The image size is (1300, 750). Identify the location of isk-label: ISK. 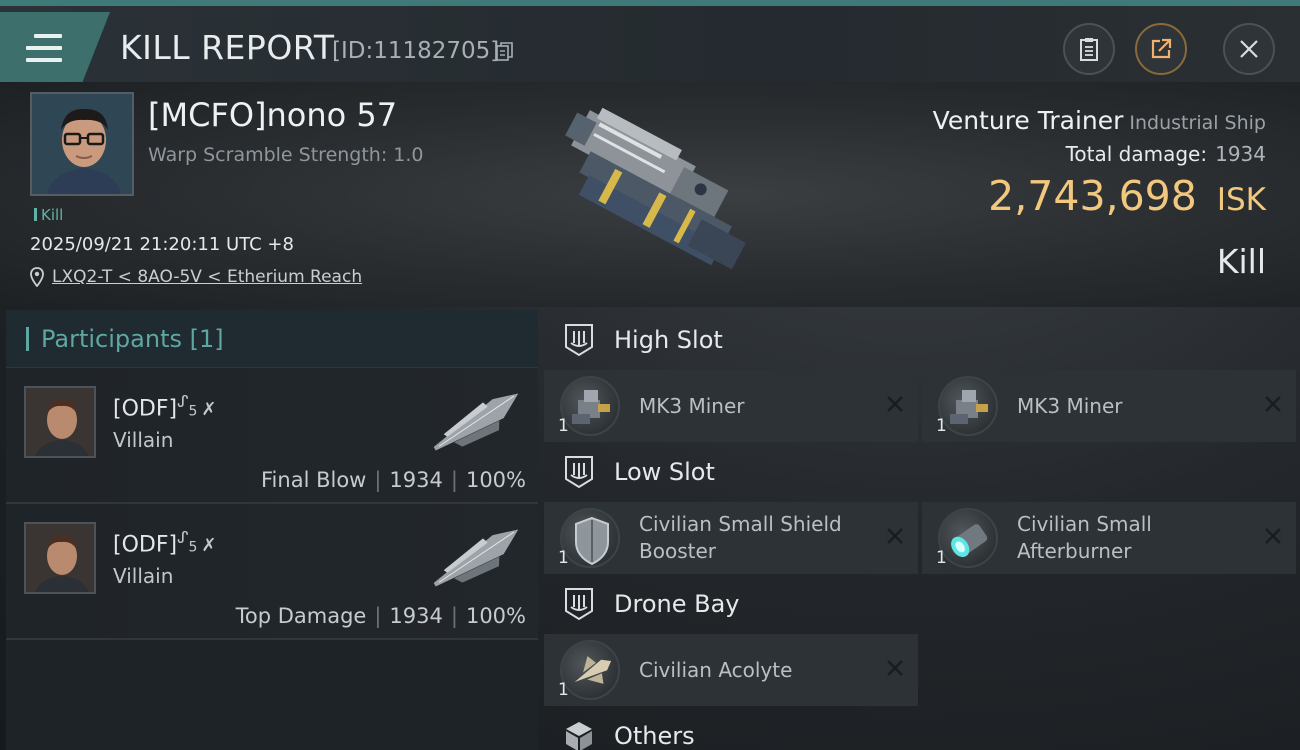
(1241, 200).